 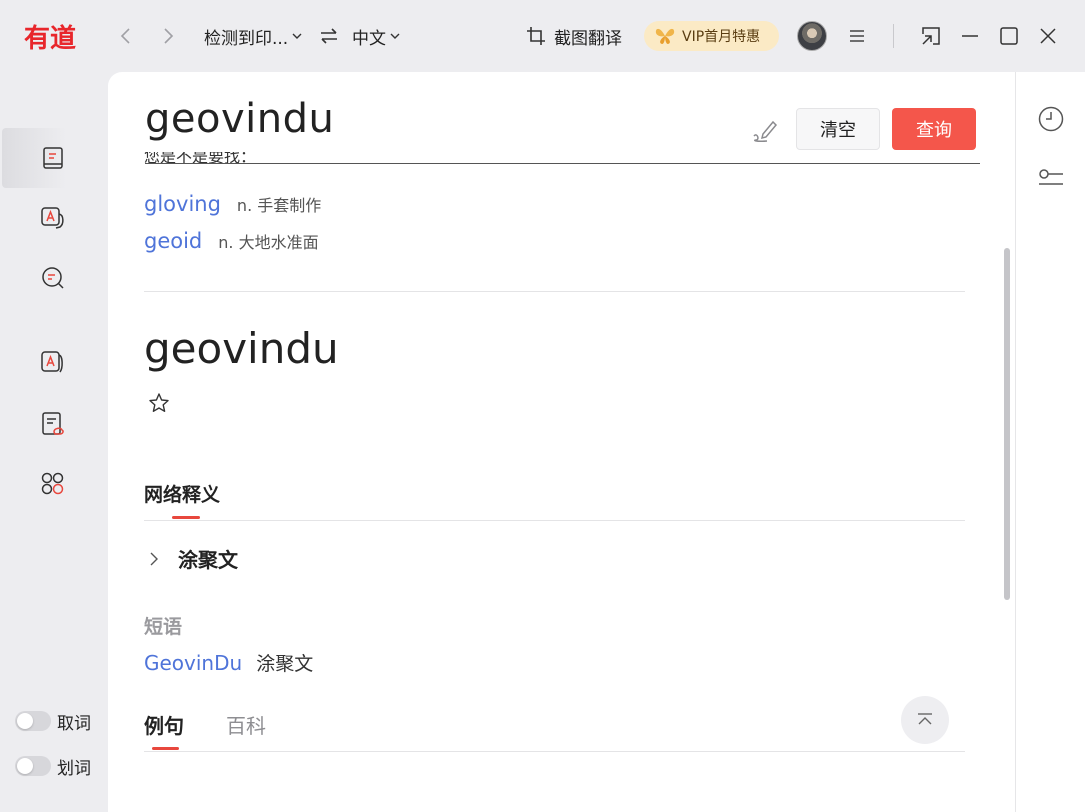 I want to click on web-meaning-item: 涂聚文, so click(x=191, y=558).